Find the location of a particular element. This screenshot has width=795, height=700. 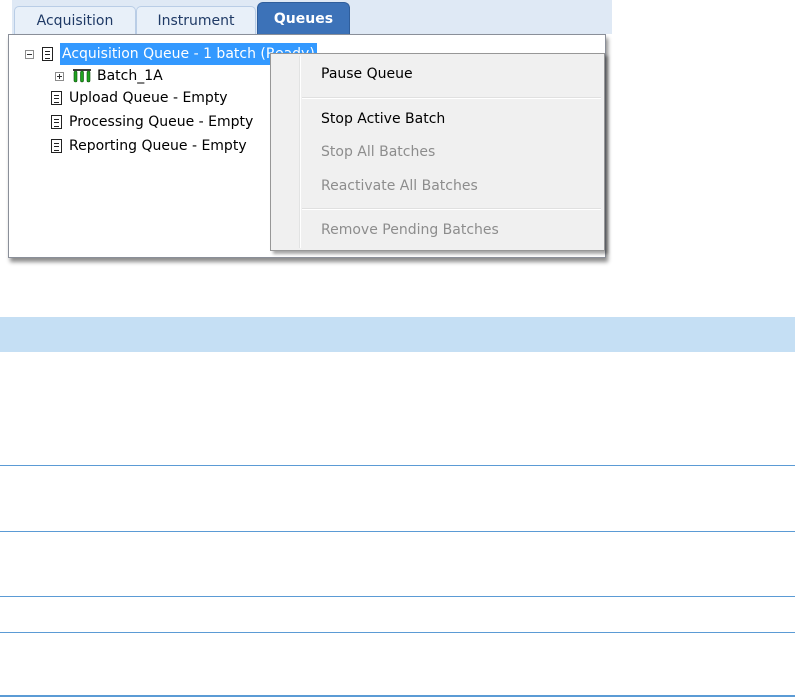

sample-tubes-icon is located at coordinates (82, 76).